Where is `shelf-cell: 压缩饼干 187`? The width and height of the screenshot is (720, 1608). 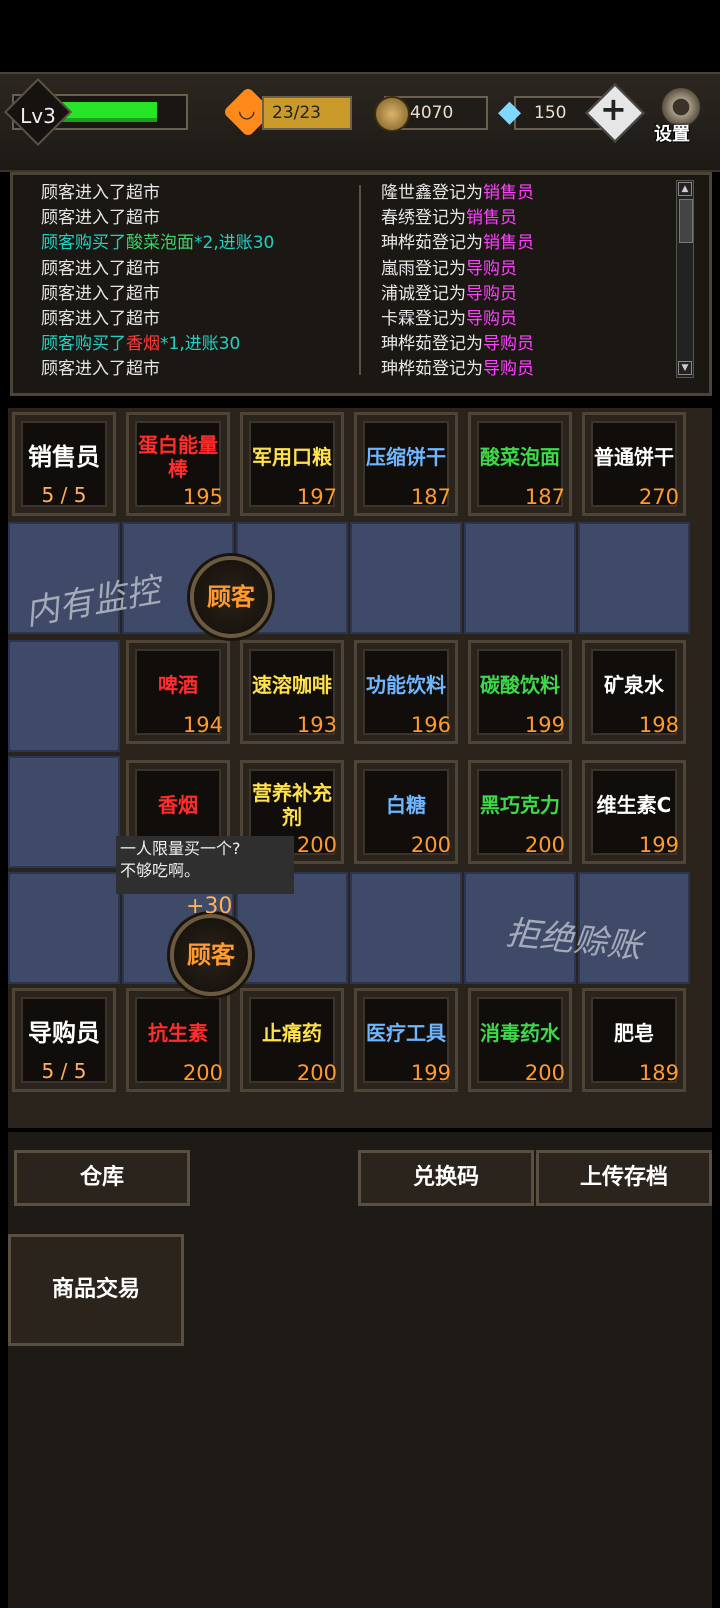 shelf-cell: 压缩饼干 187 is located at coordinates (406, 464).